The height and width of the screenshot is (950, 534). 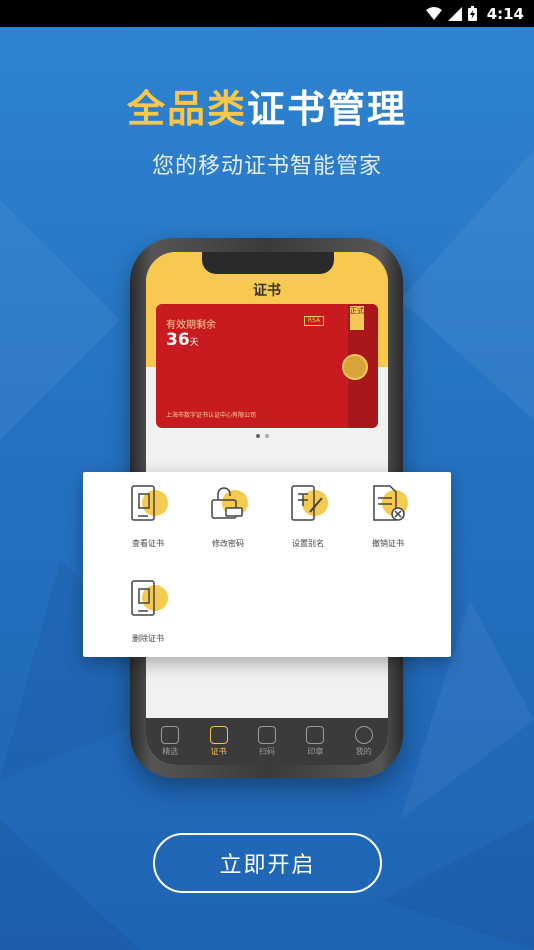 What do you see at coordinates (327, 109) in the screenshot?
I see `hero-title-rest: 证书管理` at bounding box center [327, 109].